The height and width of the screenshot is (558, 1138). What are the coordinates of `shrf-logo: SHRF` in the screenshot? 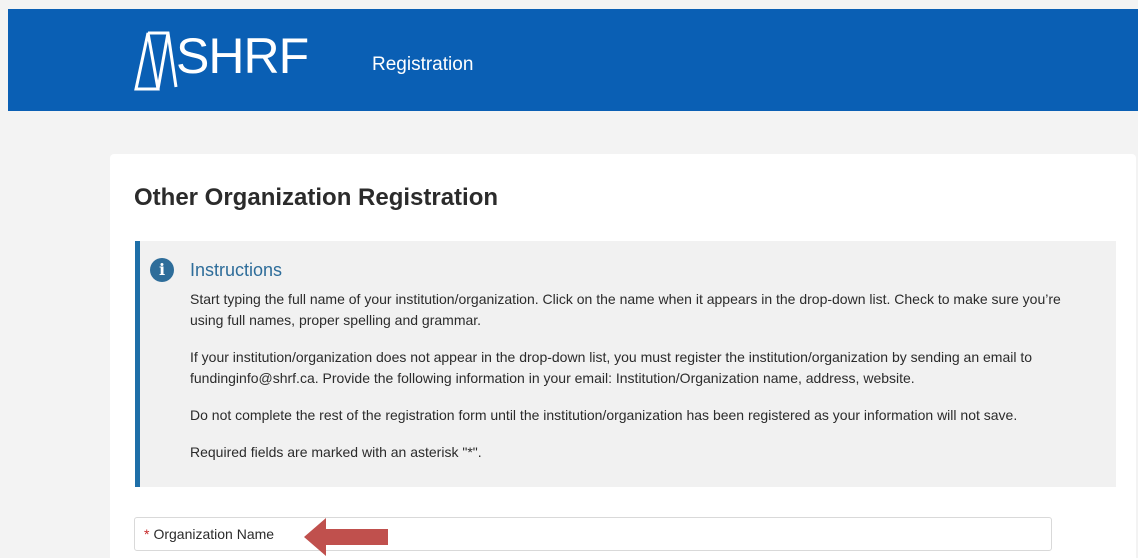 It's located at (228, 60).